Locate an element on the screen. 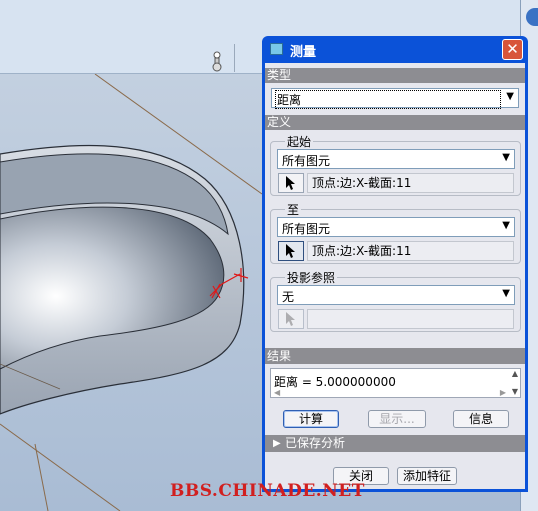 Image resolution: width=538 pixels, height=511 pixels. projection-selection-field is located at coordinates (410, 319).